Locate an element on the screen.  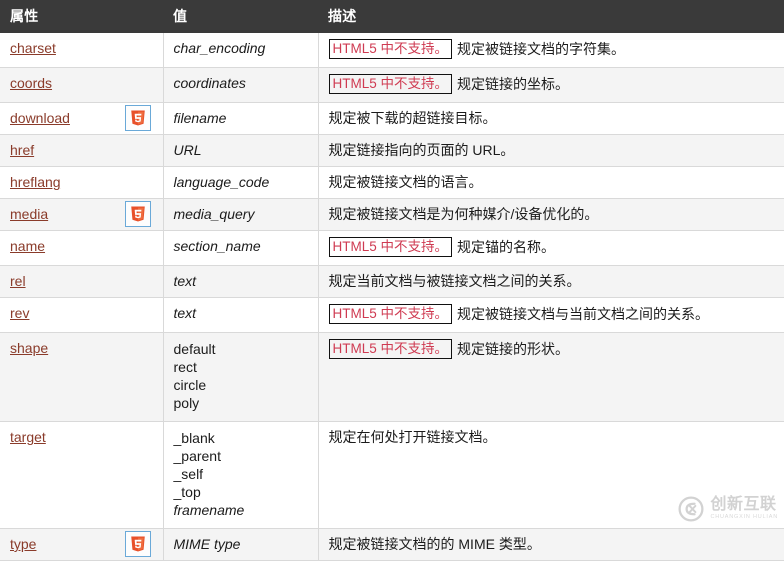
value-option: _parent is located at coordinates (197, 456).